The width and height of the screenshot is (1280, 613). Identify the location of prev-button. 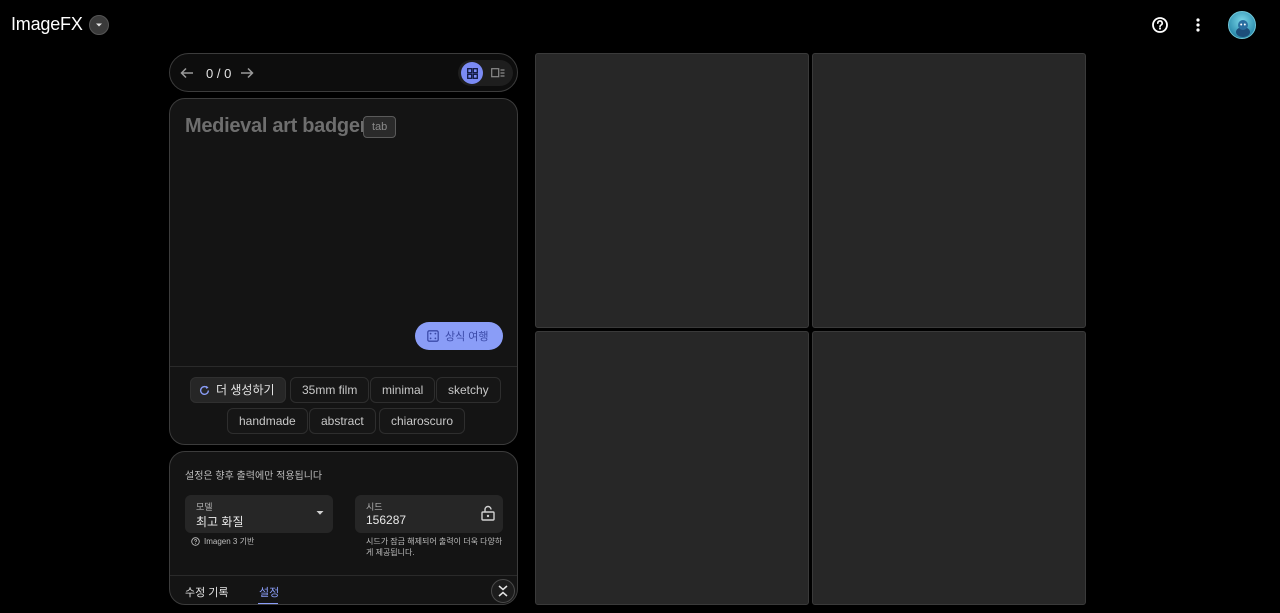
(187, 73).